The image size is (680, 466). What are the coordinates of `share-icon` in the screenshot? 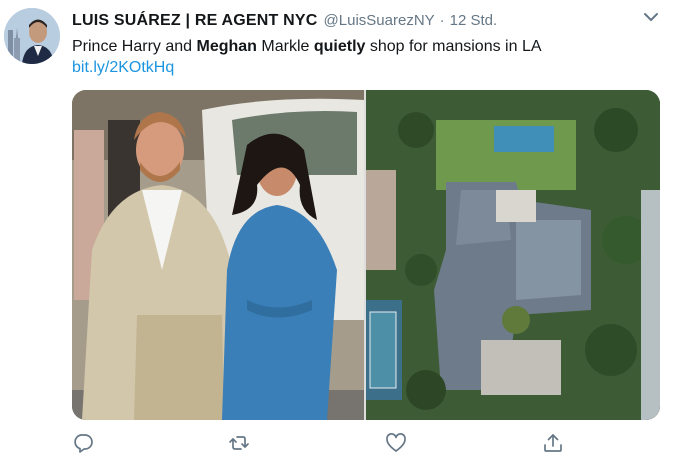 It's located at (553, 443).